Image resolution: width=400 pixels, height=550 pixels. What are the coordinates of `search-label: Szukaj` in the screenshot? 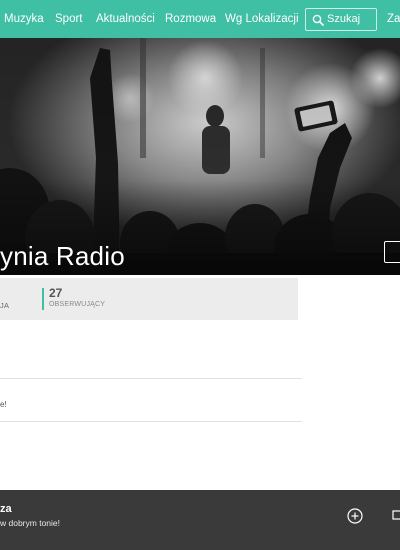 It's located at (344, 19).